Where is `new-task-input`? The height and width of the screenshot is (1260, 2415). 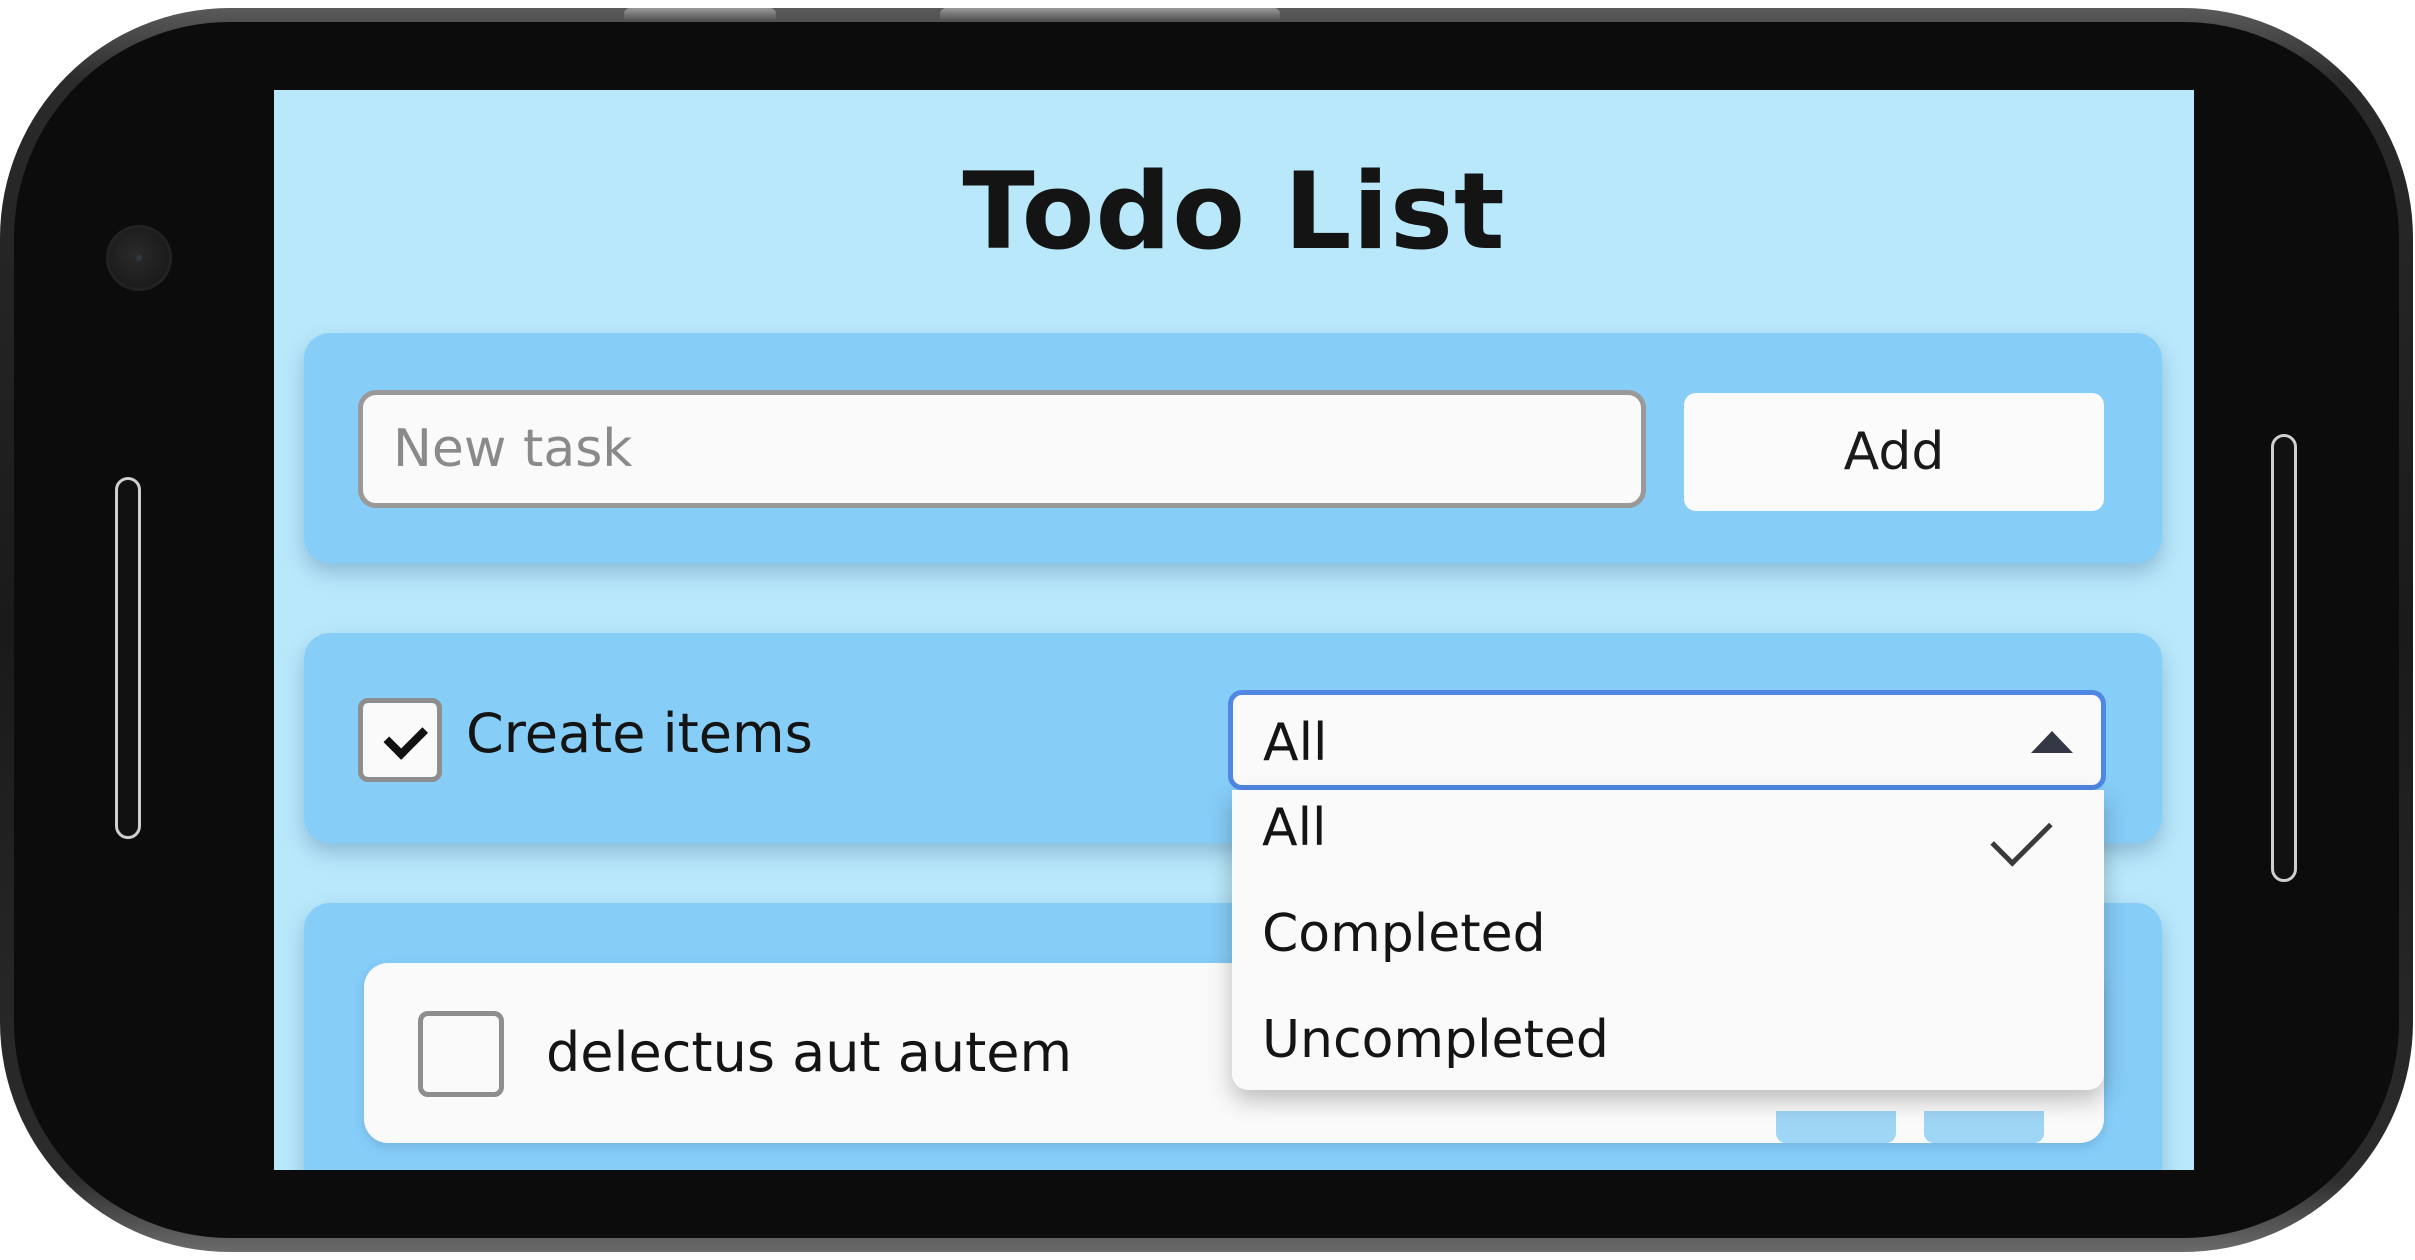
new-task-input is located at coordinates (1002, 449).